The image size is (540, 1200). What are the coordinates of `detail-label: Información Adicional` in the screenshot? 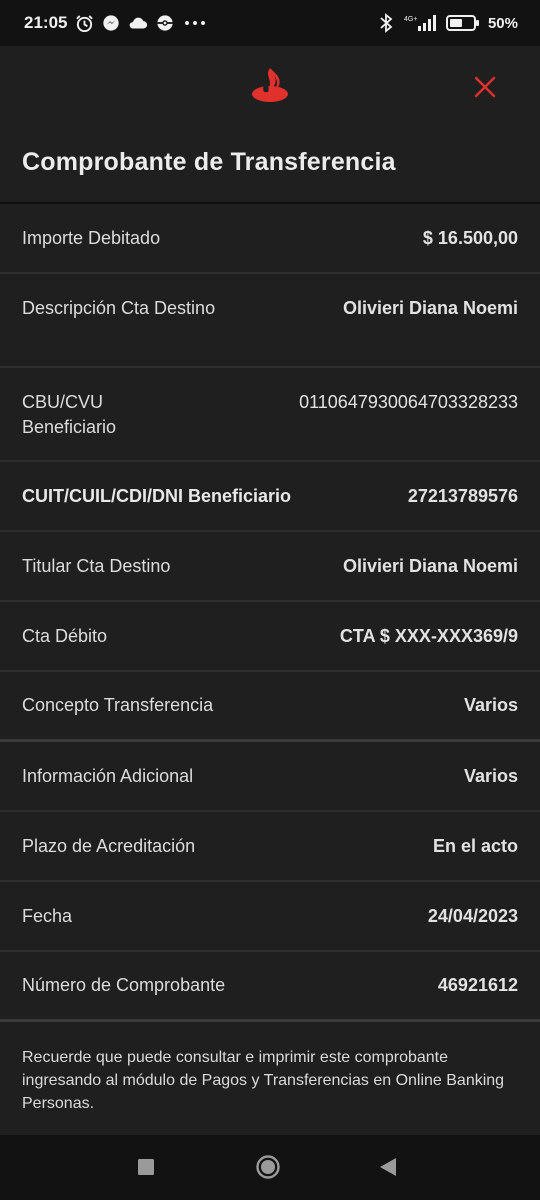 It's located at (108, 775).